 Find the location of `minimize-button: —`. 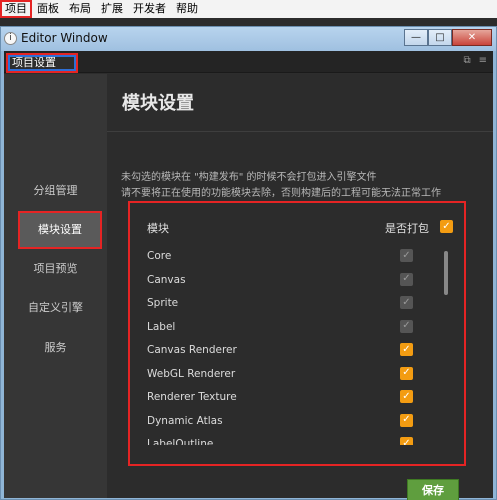

minimize-button: — is located at coordinates (416, 37).